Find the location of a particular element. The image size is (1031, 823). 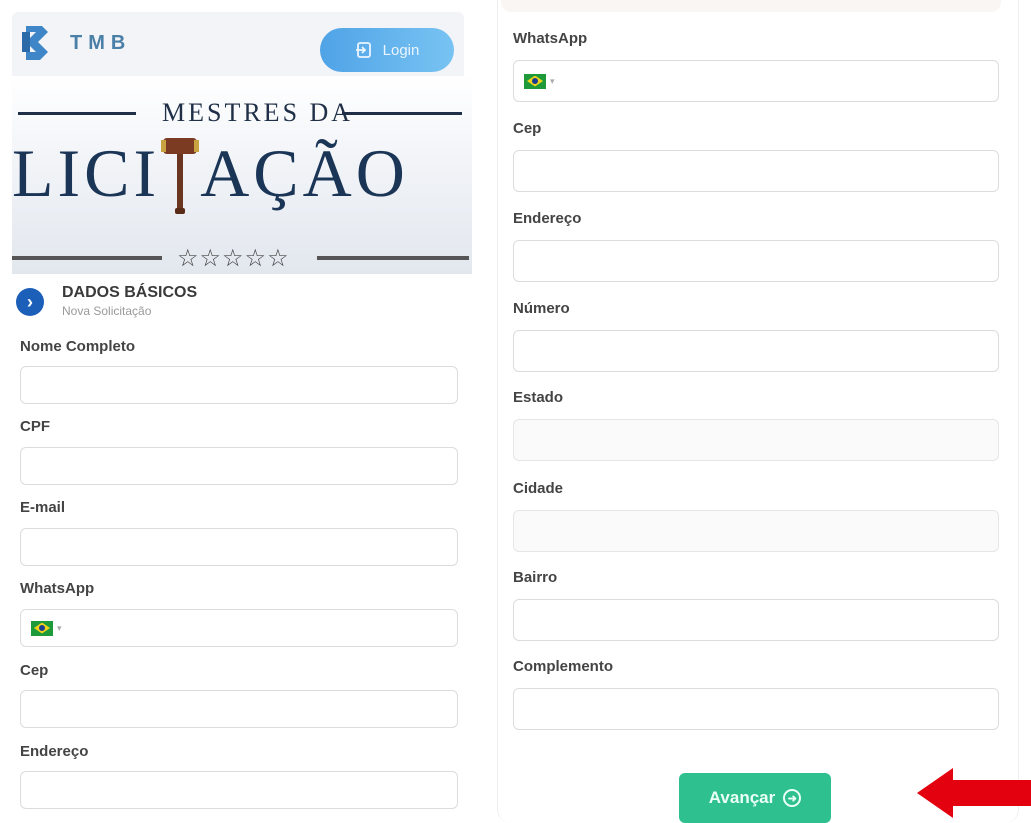

state-input is located at coordinates (756, 440).